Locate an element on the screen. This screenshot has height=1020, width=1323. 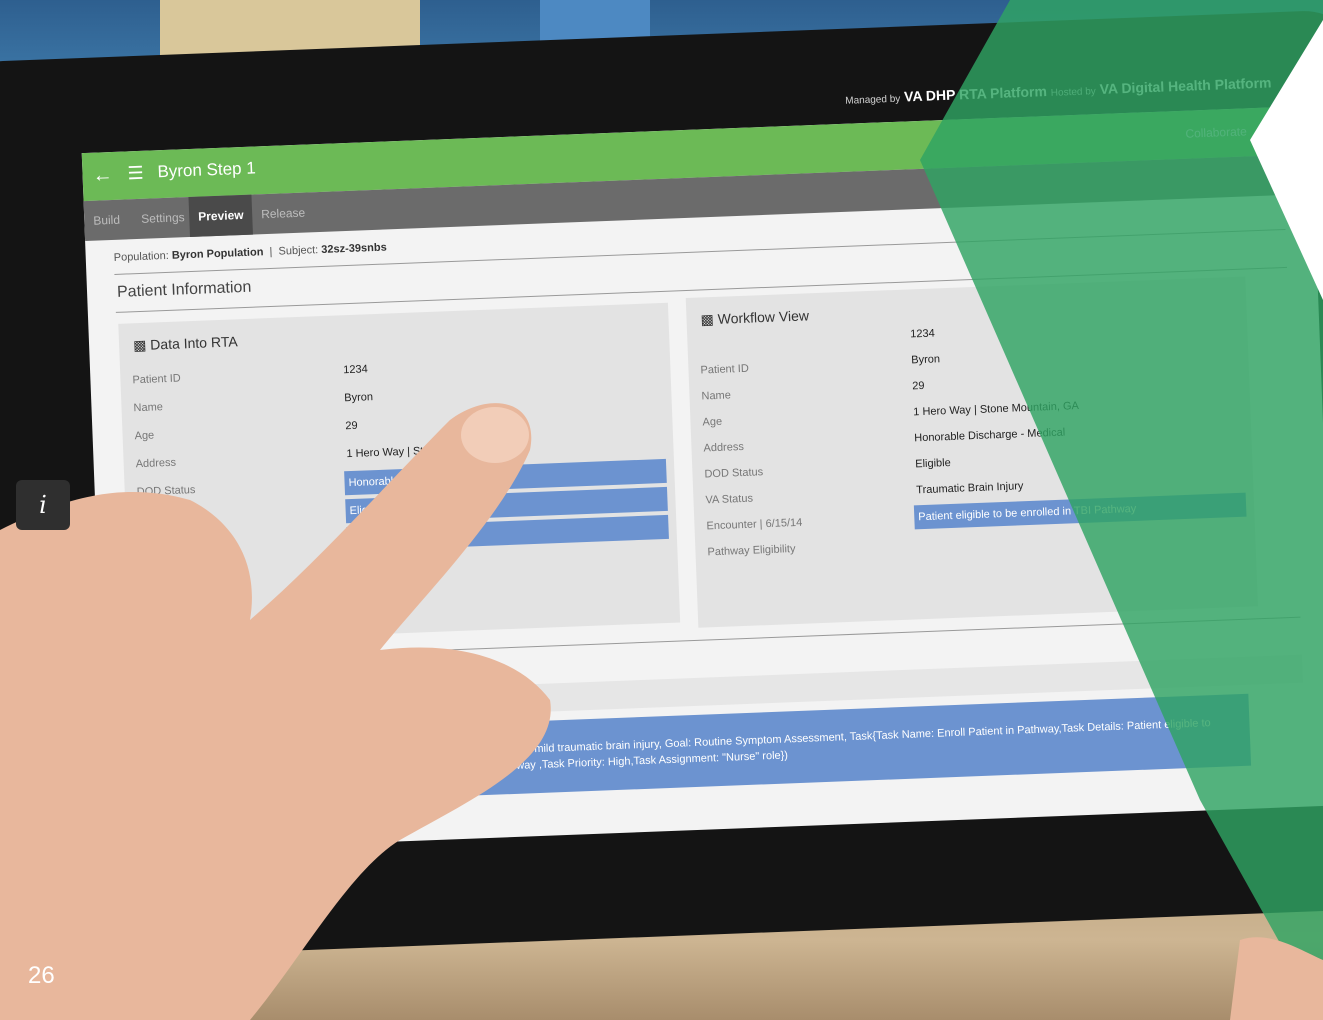
row-value: Eligible is located at coordinates (933, 463).